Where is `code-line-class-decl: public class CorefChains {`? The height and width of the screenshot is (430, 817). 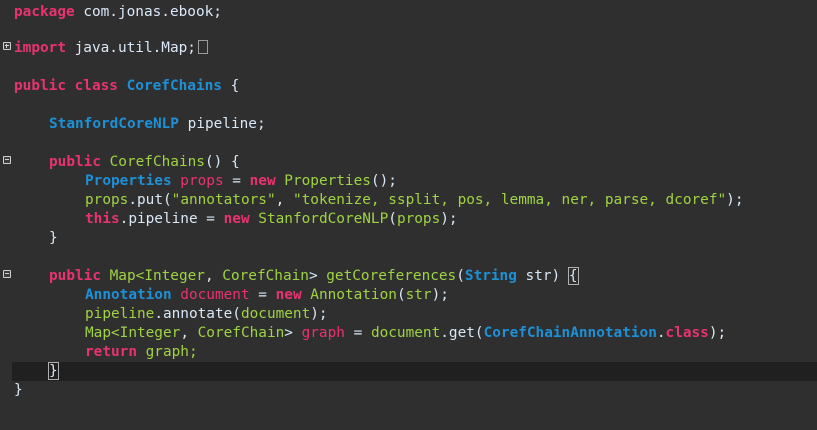 code-line-class-decl: public class CorefChains { is located at coordinates (126, 86).